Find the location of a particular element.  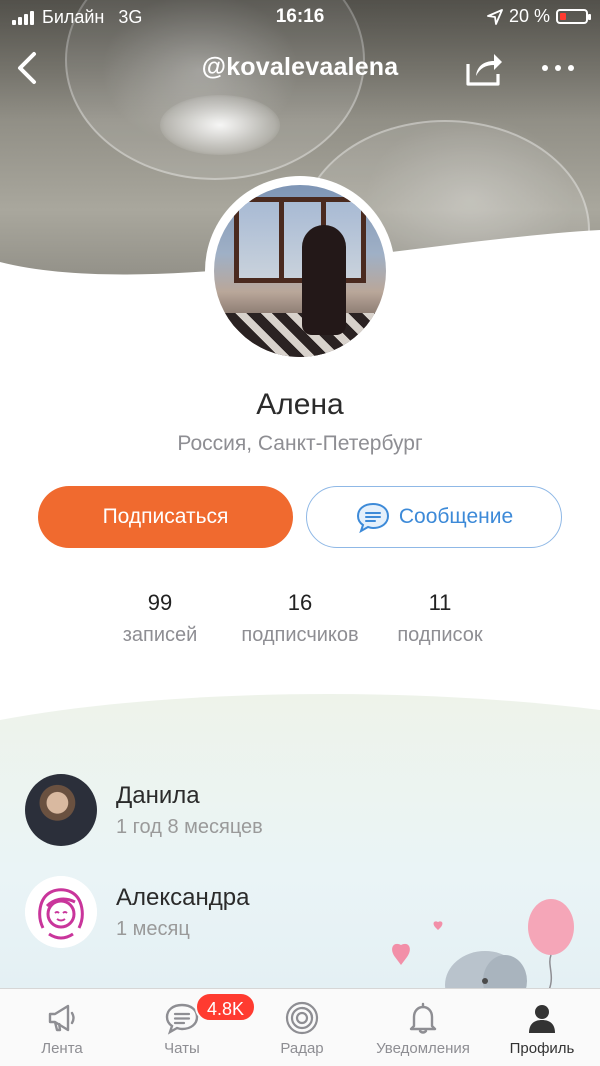

friend-name: Данила is located at coordinates (158, 795).